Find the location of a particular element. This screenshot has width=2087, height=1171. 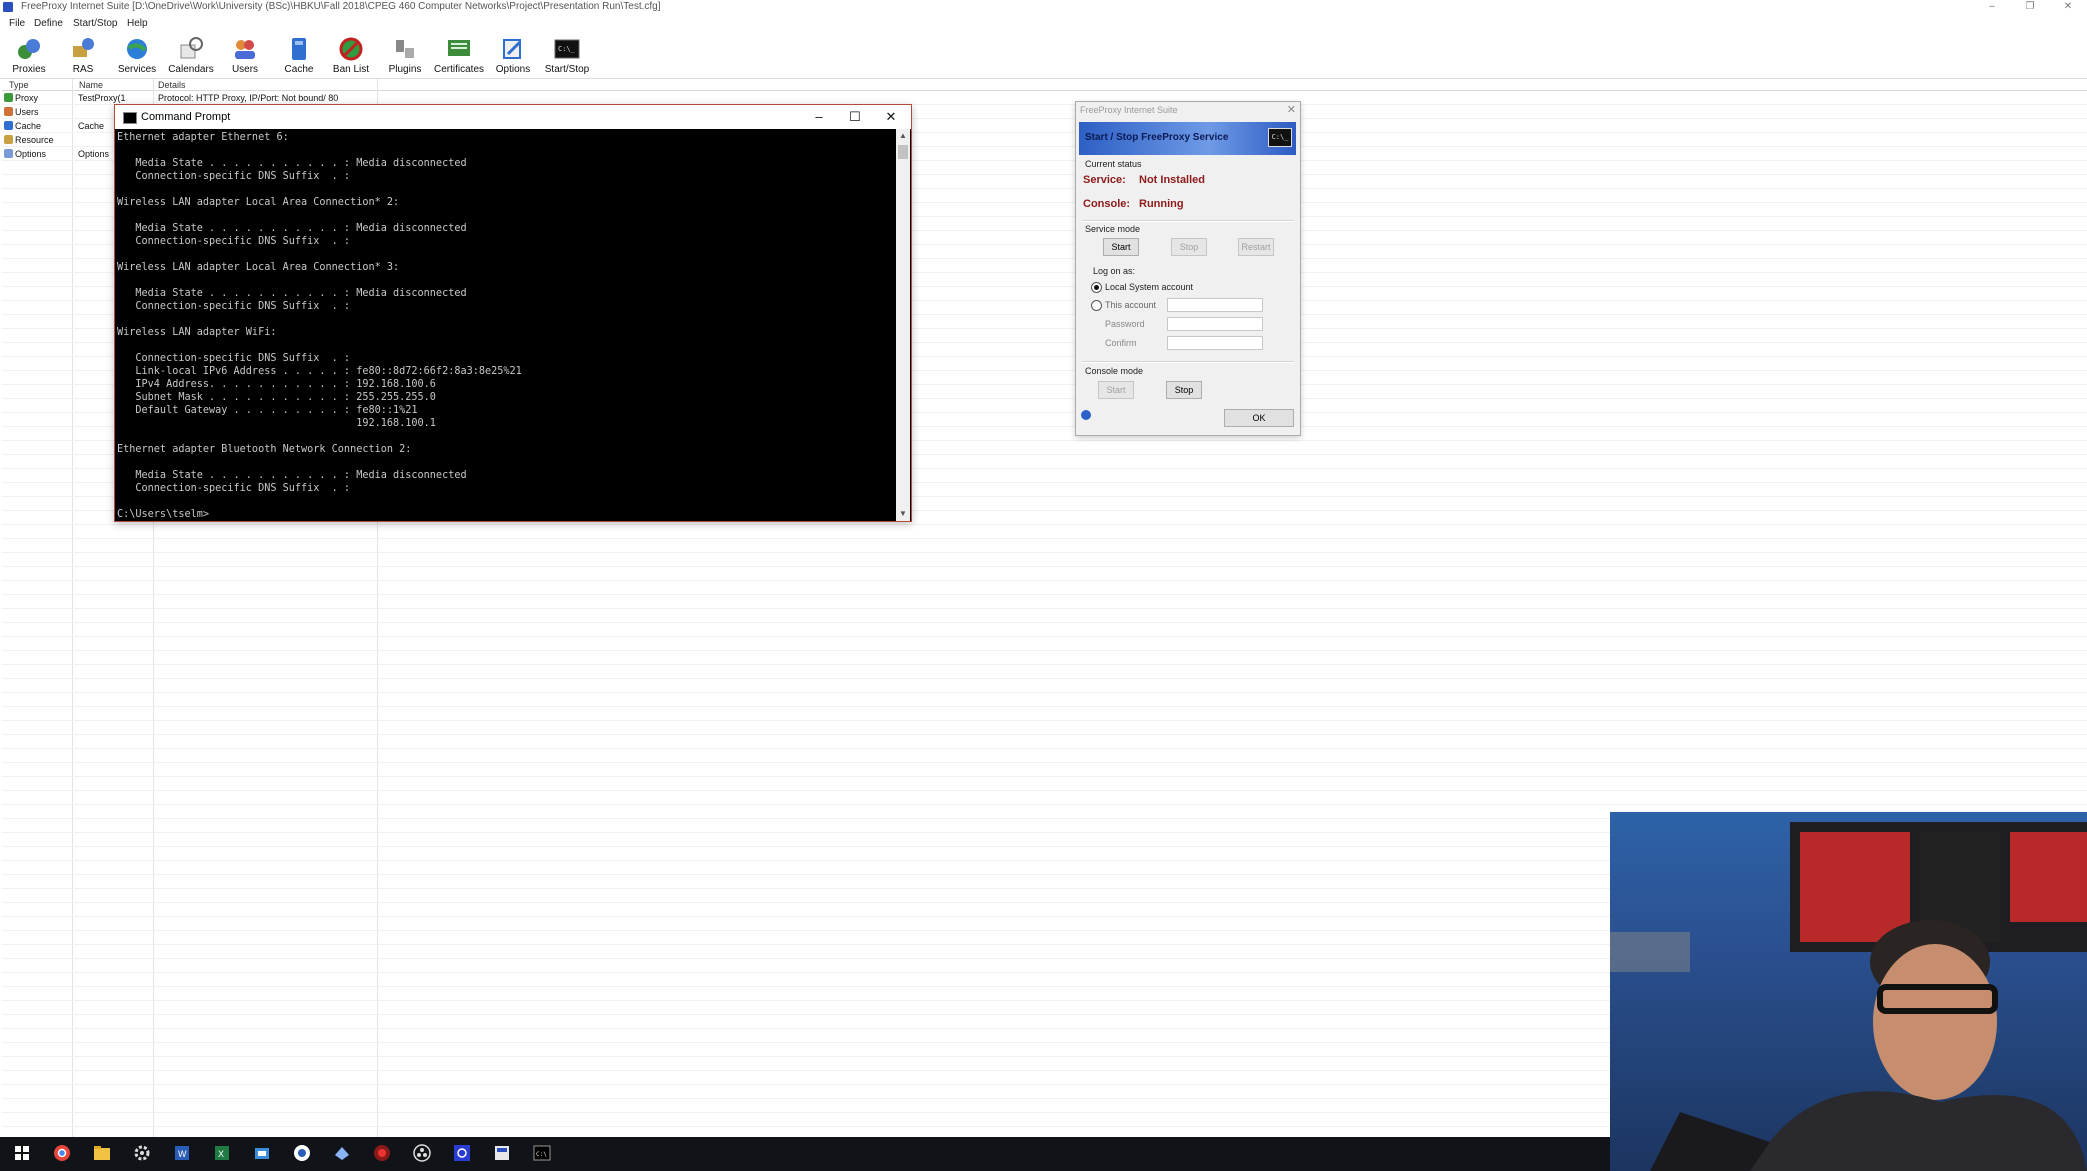

column-name: Name is located at coordinates (91, 85).